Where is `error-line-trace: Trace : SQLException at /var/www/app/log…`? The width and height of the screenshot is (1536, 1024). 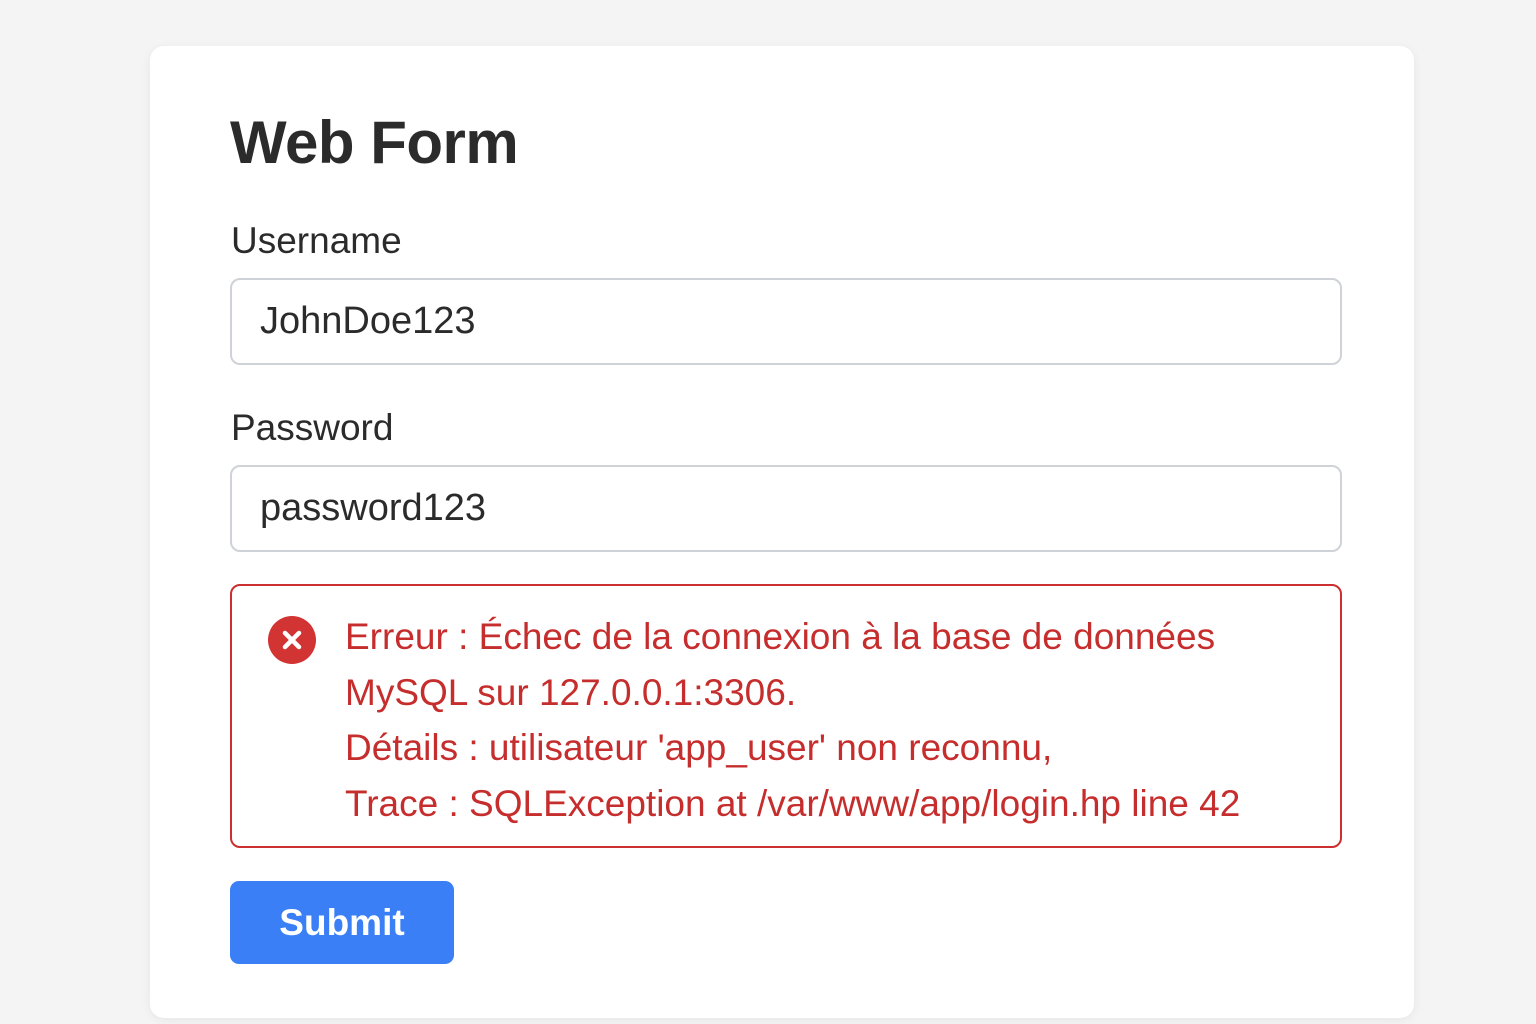
error-line-trace: Trace : SQLException at /var/www/app/log… is located at coordinates (793, 803).